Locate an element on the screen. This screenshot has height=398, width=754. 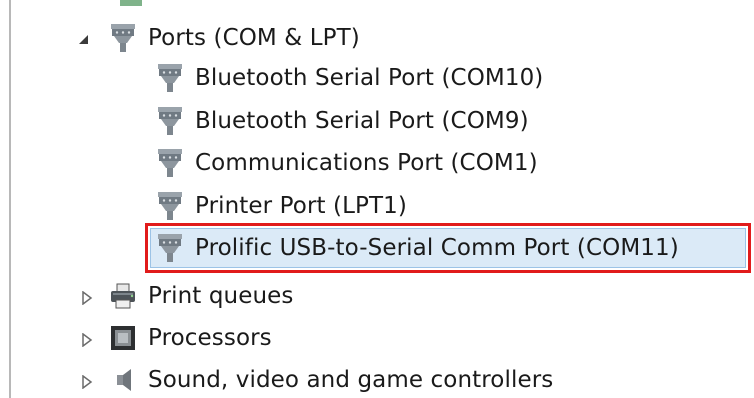
tree-node-label: Bluetooth Serial Port (COM10) is located at coordinates (369, 78).